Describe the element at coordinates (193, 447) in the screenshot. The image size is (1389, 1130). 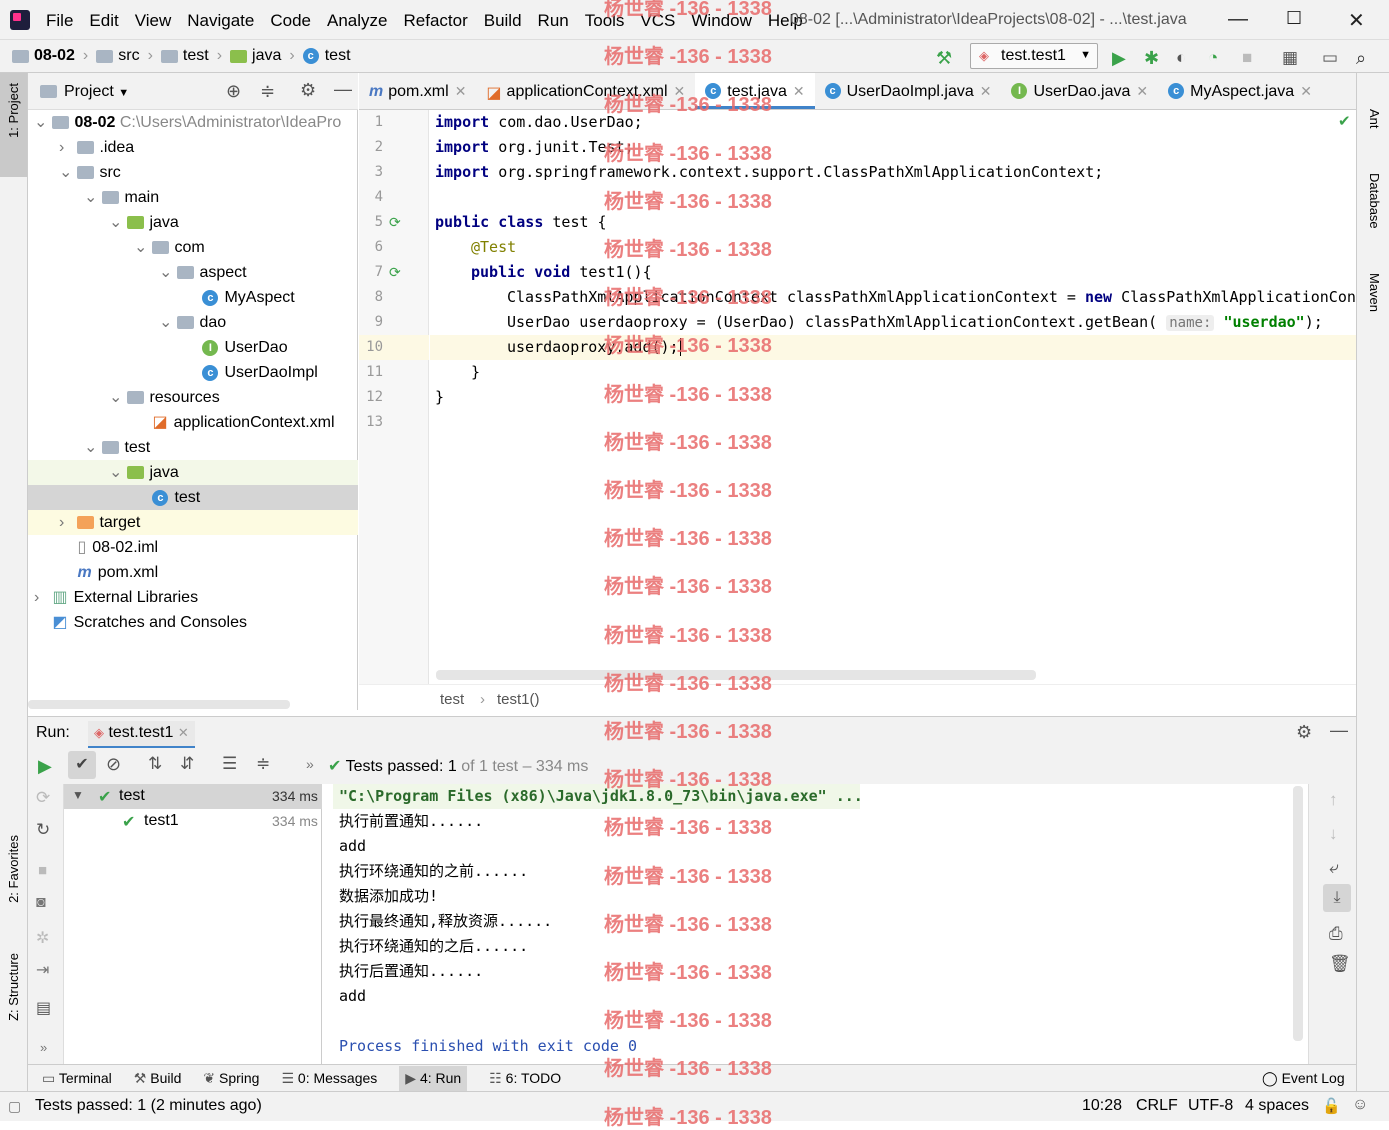
I see `tree-item: ⌄ test` at that location.